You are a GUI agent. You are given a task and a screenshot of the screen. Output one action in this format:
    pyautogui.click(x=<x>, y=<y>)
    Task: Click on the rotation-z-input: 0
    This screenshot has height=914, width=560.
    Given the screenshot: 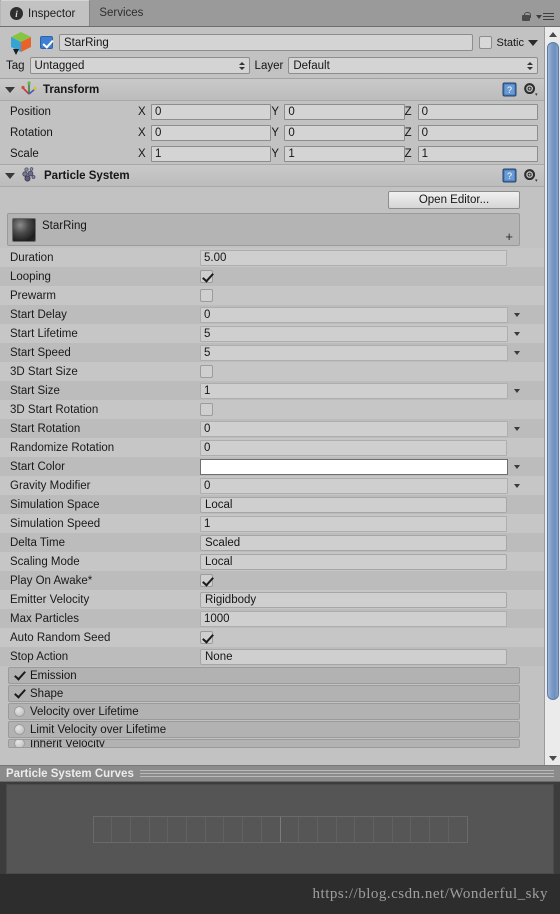 What is the action you would take?
    pyautogui.click(x=477, y=132)
    